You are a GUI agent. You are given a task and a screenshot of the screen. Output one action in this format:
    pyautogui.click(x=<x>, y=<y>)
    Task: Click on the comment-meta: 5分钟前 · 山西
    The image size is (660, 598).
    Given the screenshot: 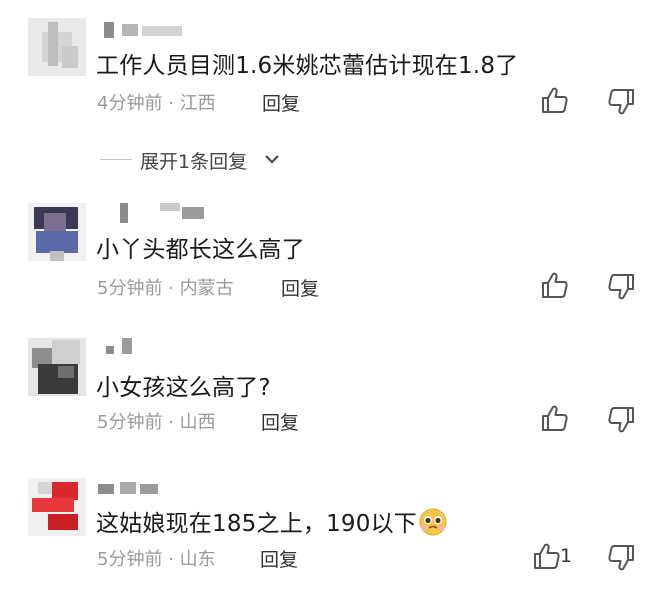 What is the action you would take?
    pyautogui.click(x=156, y=421)
    